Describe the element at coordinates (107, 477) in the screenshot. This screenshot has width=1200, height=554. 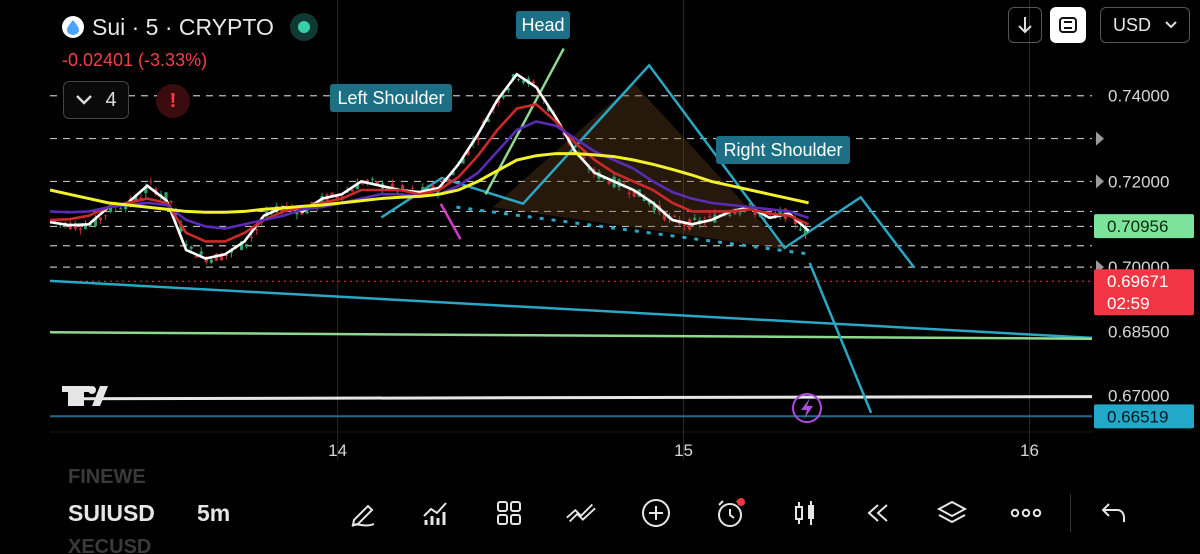
I see `ticker-list-prev: FINEWE` at that location.